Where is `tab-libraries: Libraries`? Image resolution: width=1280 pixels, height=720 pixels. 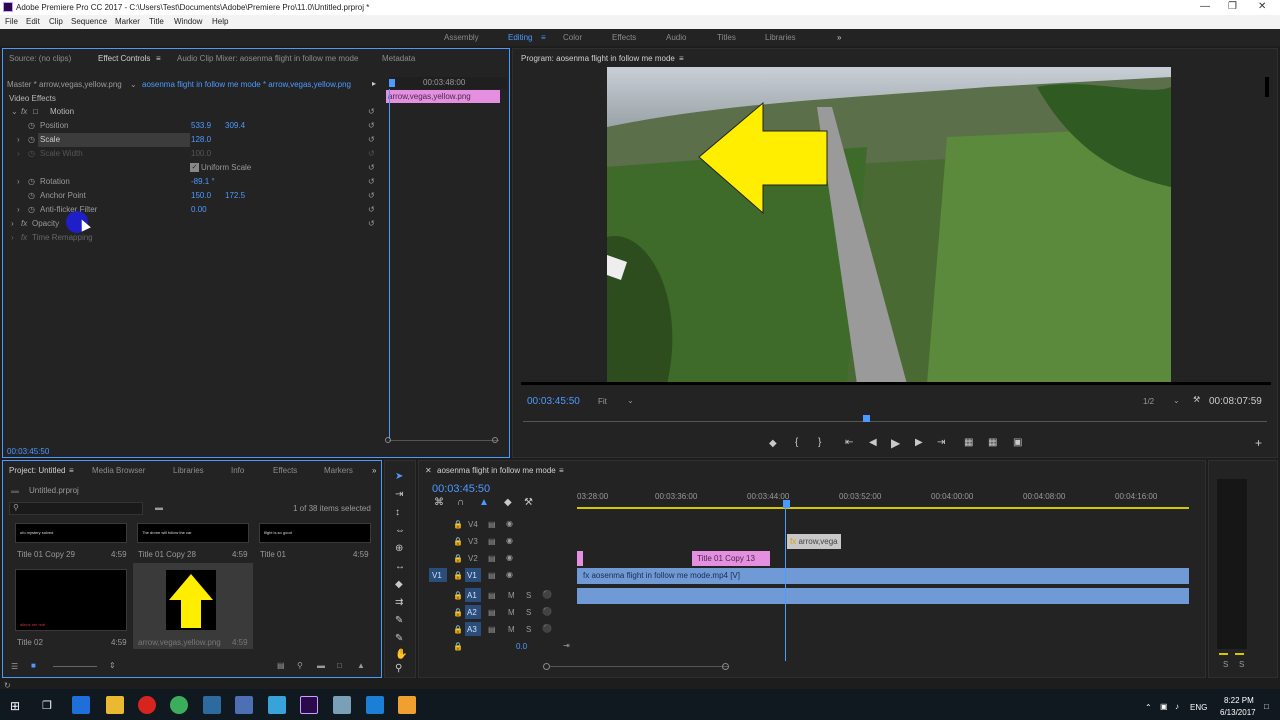 tab-libraries: Libraries is located at coordinates (188, 470).